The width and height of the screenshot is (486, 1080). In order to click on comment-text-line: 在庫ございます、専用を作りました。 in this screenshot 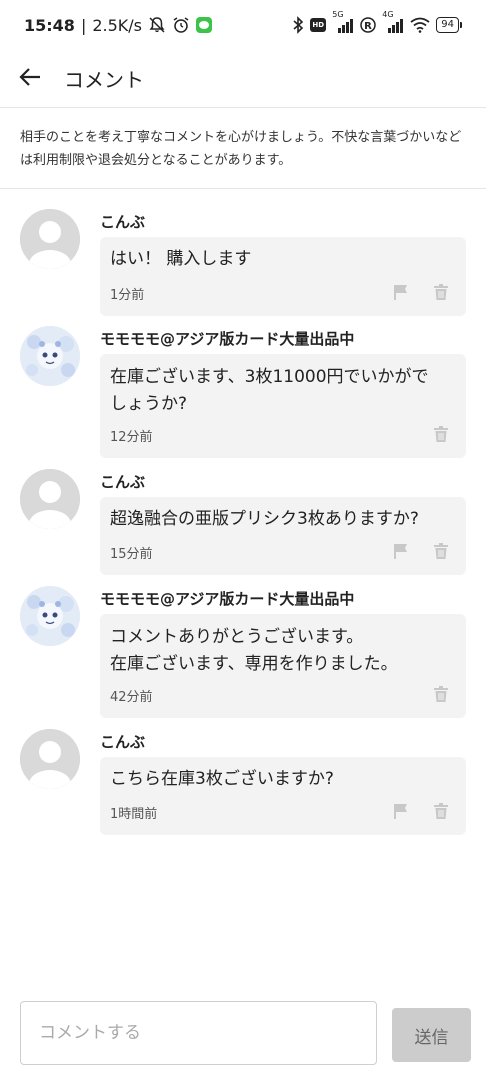, I will do `click(254, 664)`.